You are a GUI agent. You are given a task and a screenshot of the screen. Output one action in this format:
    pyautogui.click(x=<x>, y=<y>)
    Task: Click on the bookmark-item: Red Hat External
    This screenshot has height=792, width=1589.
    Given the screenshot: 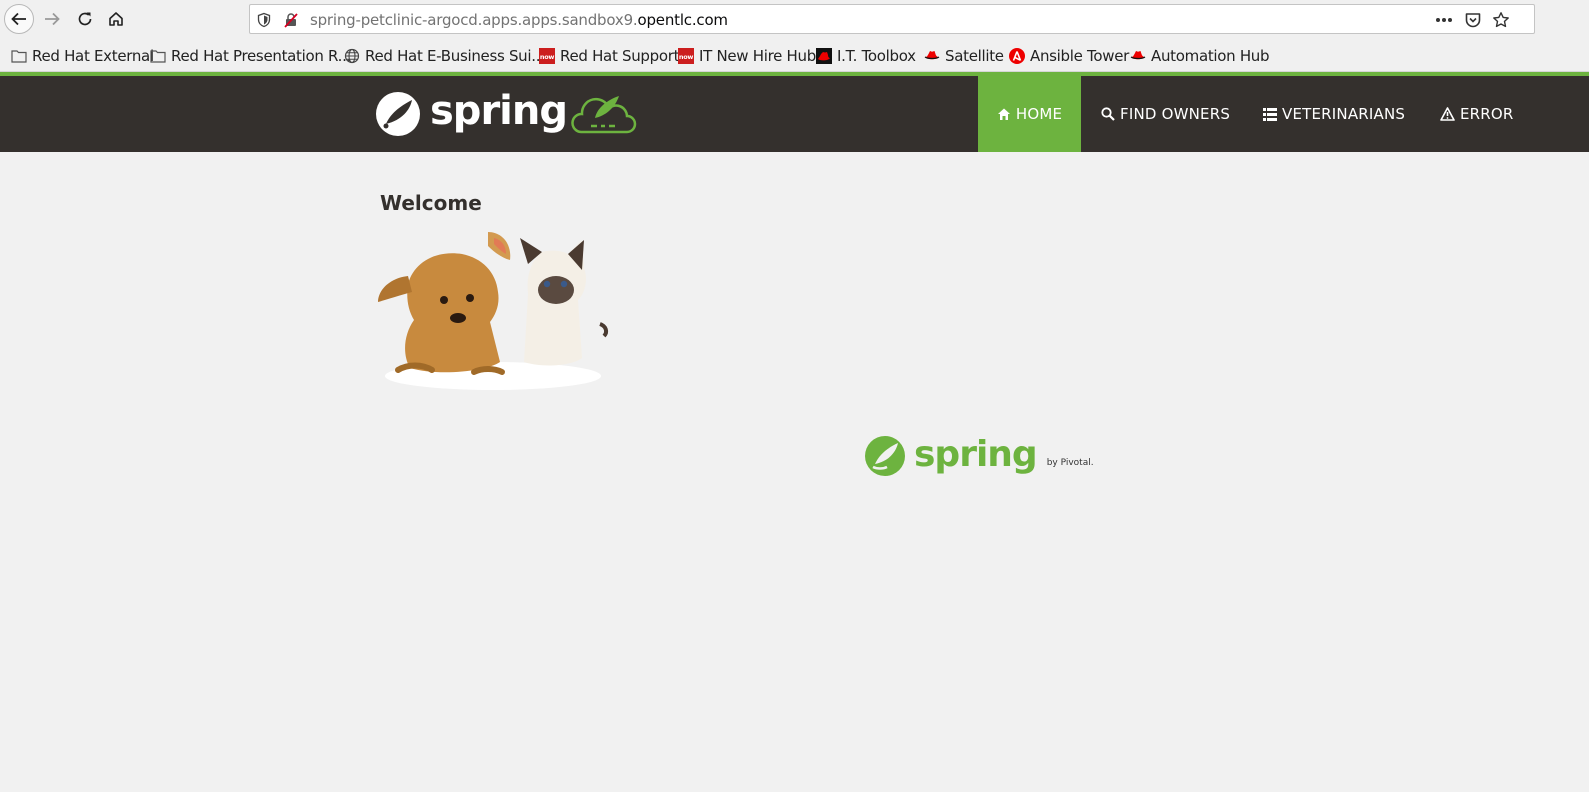 What is the action you would take?
    pyautogui.click(x=82, y=56)
    